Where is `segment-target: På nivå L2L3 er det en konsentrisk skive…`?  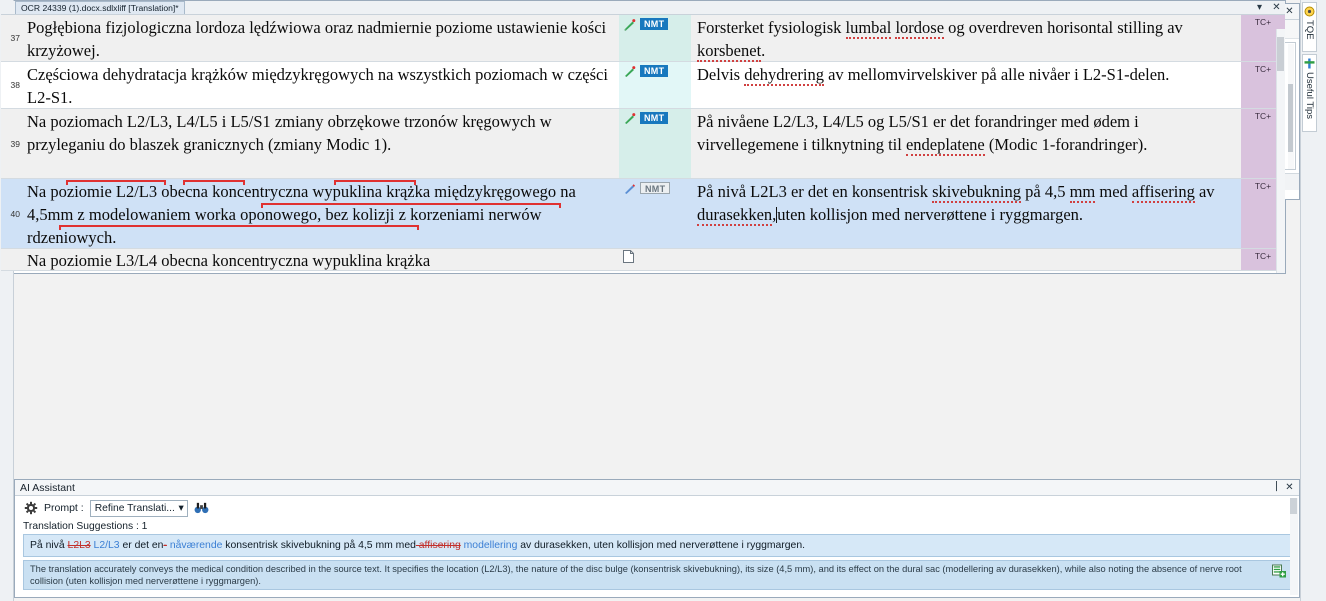
segment-target: På nivå L2L3 er det en konsentrisk skive… is located at coordinates (966, 213).